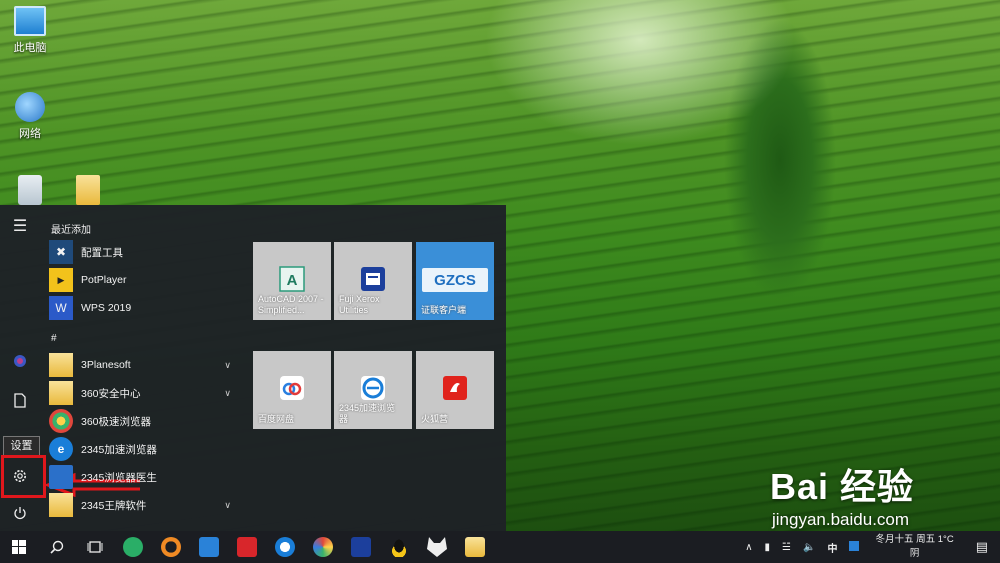  What do you see at coordinates (71, 230) in the screenshot?
I see `recently-added-header: 最近添加` at bounding box center [71, 230].